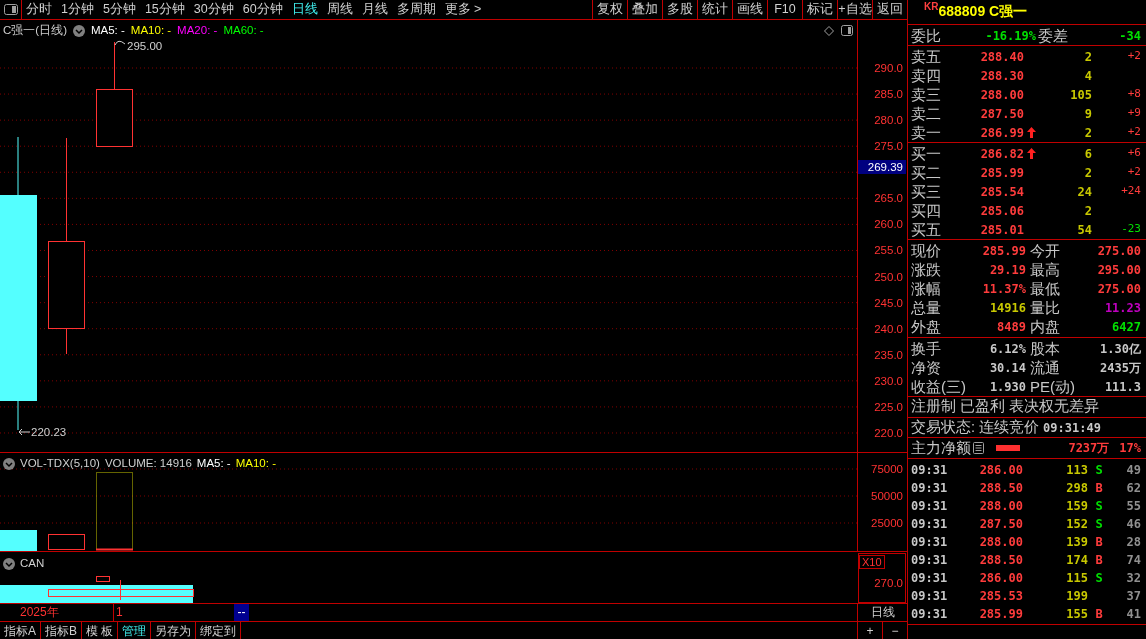 The image size is (1146, 639). What do you see at coordinates (374, 9) in the screenshot?
I see `period-tab: 月线` at bounding box center [374, 9].